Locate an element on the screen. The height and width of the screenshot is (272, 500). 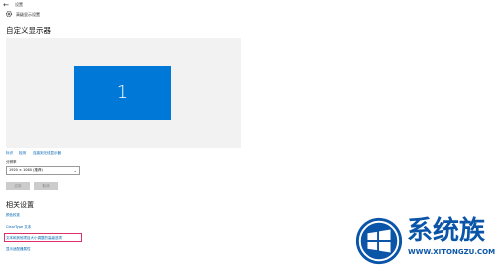
watermark-brand: 系统族 is located at coordinates (446, 231).